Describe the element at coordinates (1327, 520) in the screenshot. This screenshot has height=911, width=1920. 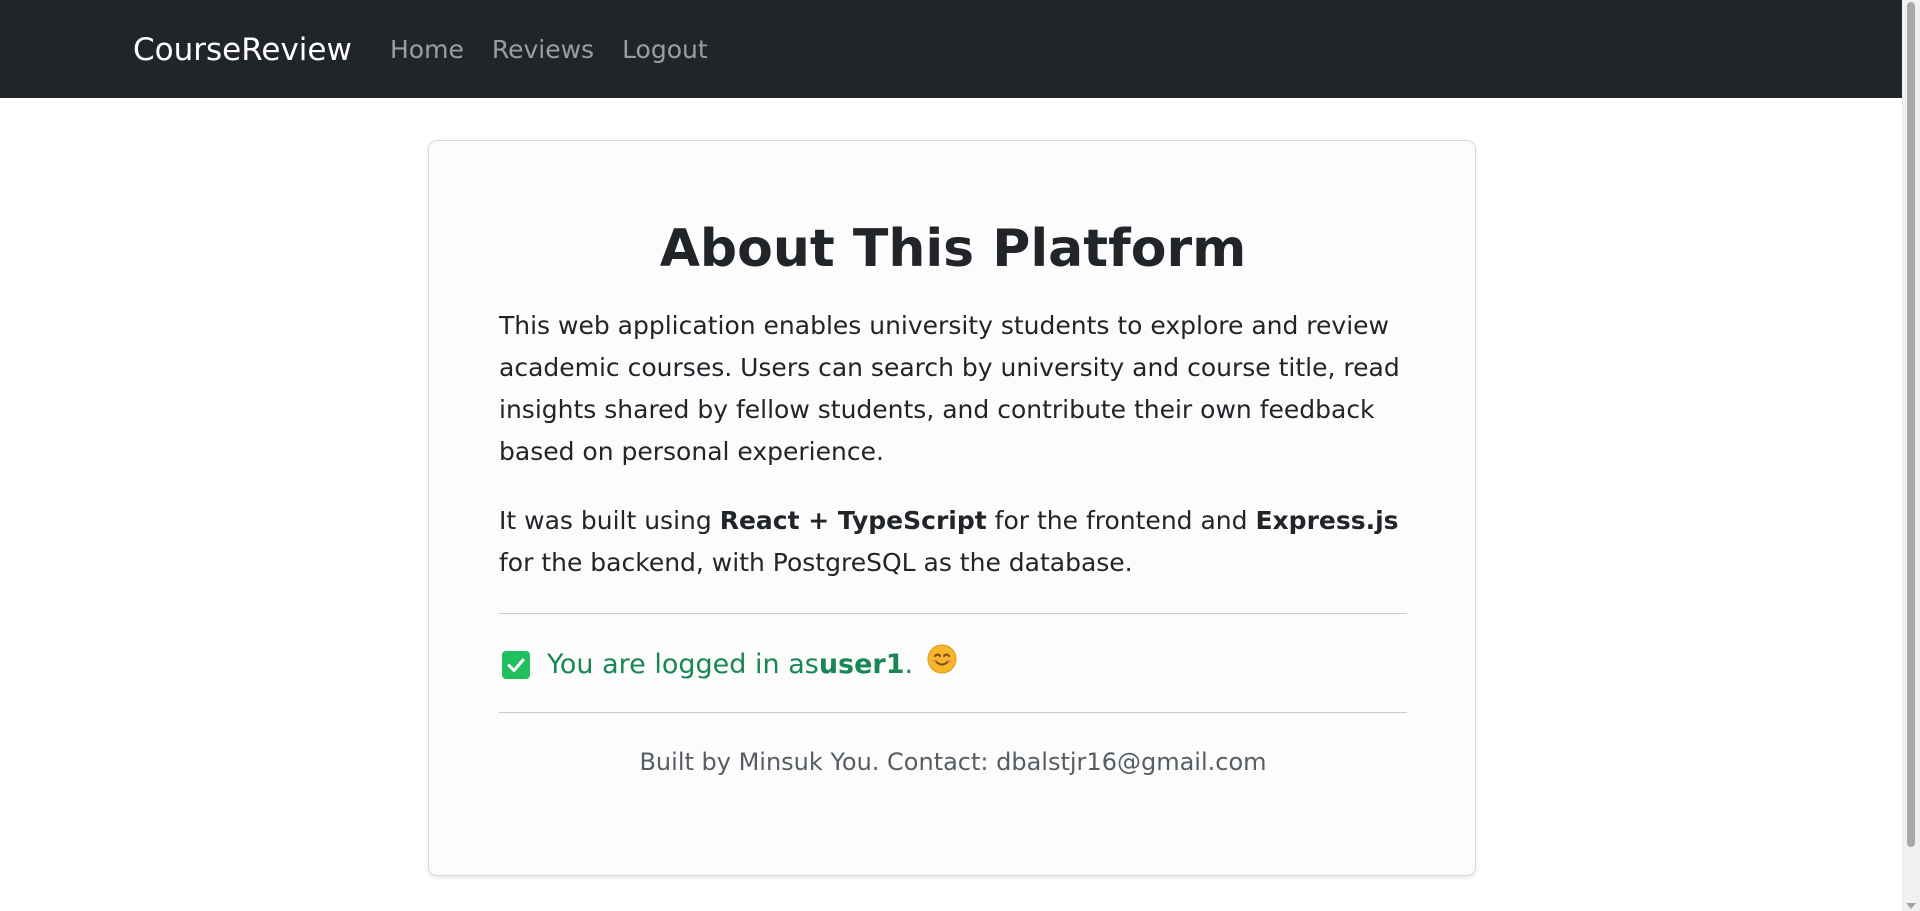
I see `backend-tech-text: Express.js` at that location.